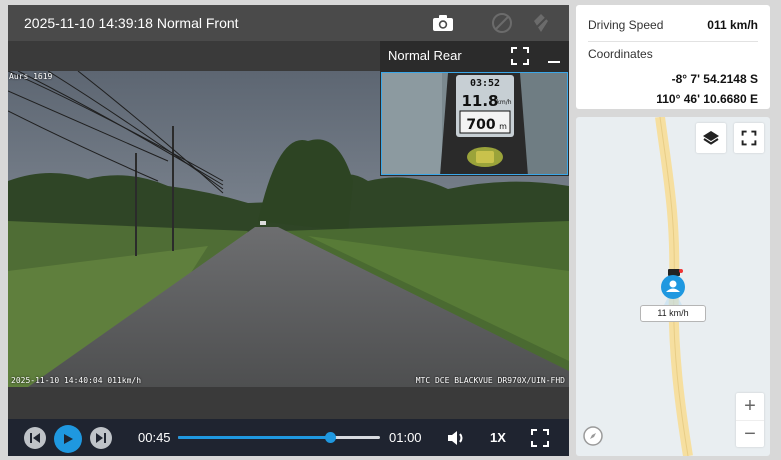 This screenshot has height=460, width=781. What do you see at coordinates (502, 23) in the screenshot?
I see `sound-off-icon` at bounding box center [502, 23].